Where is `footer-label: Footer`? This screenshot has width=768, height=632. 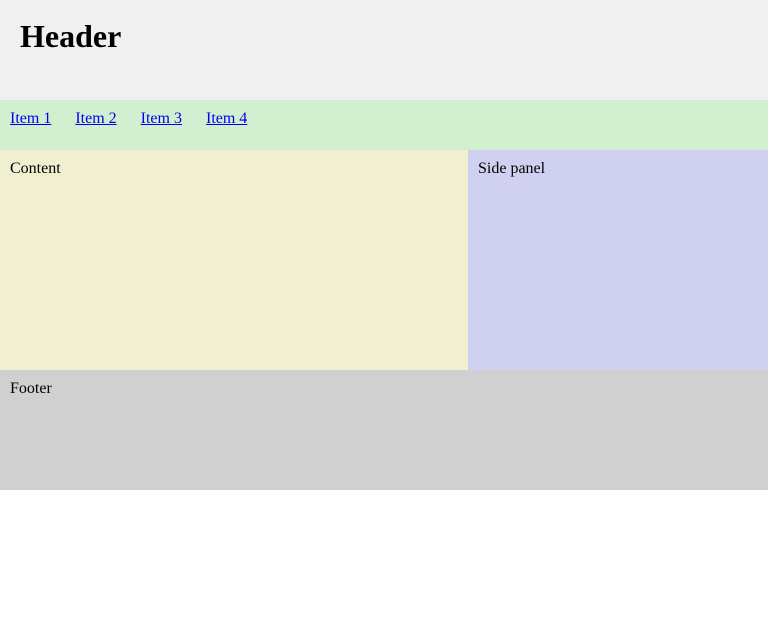 footer-label: Footer is located at coordinates (31, 388).